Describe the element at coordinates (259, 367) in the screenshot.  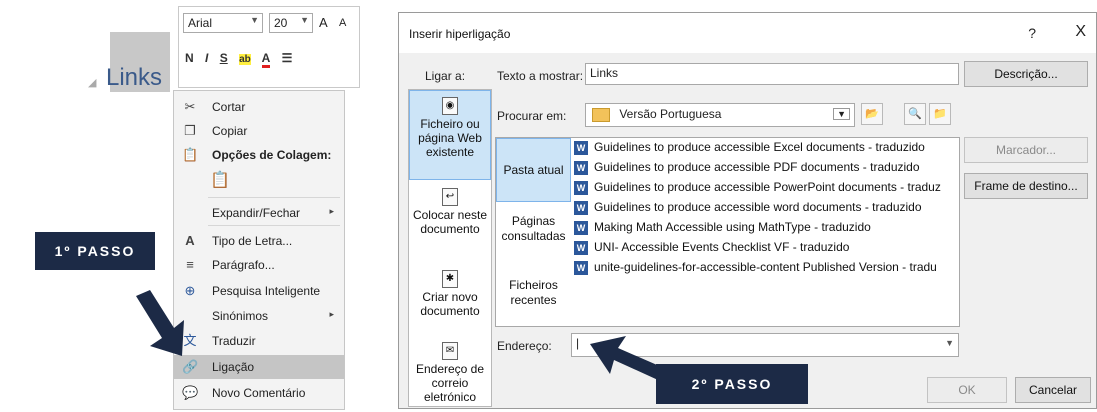
I see `menu-item-link: 🔗 Ligação` at that location.